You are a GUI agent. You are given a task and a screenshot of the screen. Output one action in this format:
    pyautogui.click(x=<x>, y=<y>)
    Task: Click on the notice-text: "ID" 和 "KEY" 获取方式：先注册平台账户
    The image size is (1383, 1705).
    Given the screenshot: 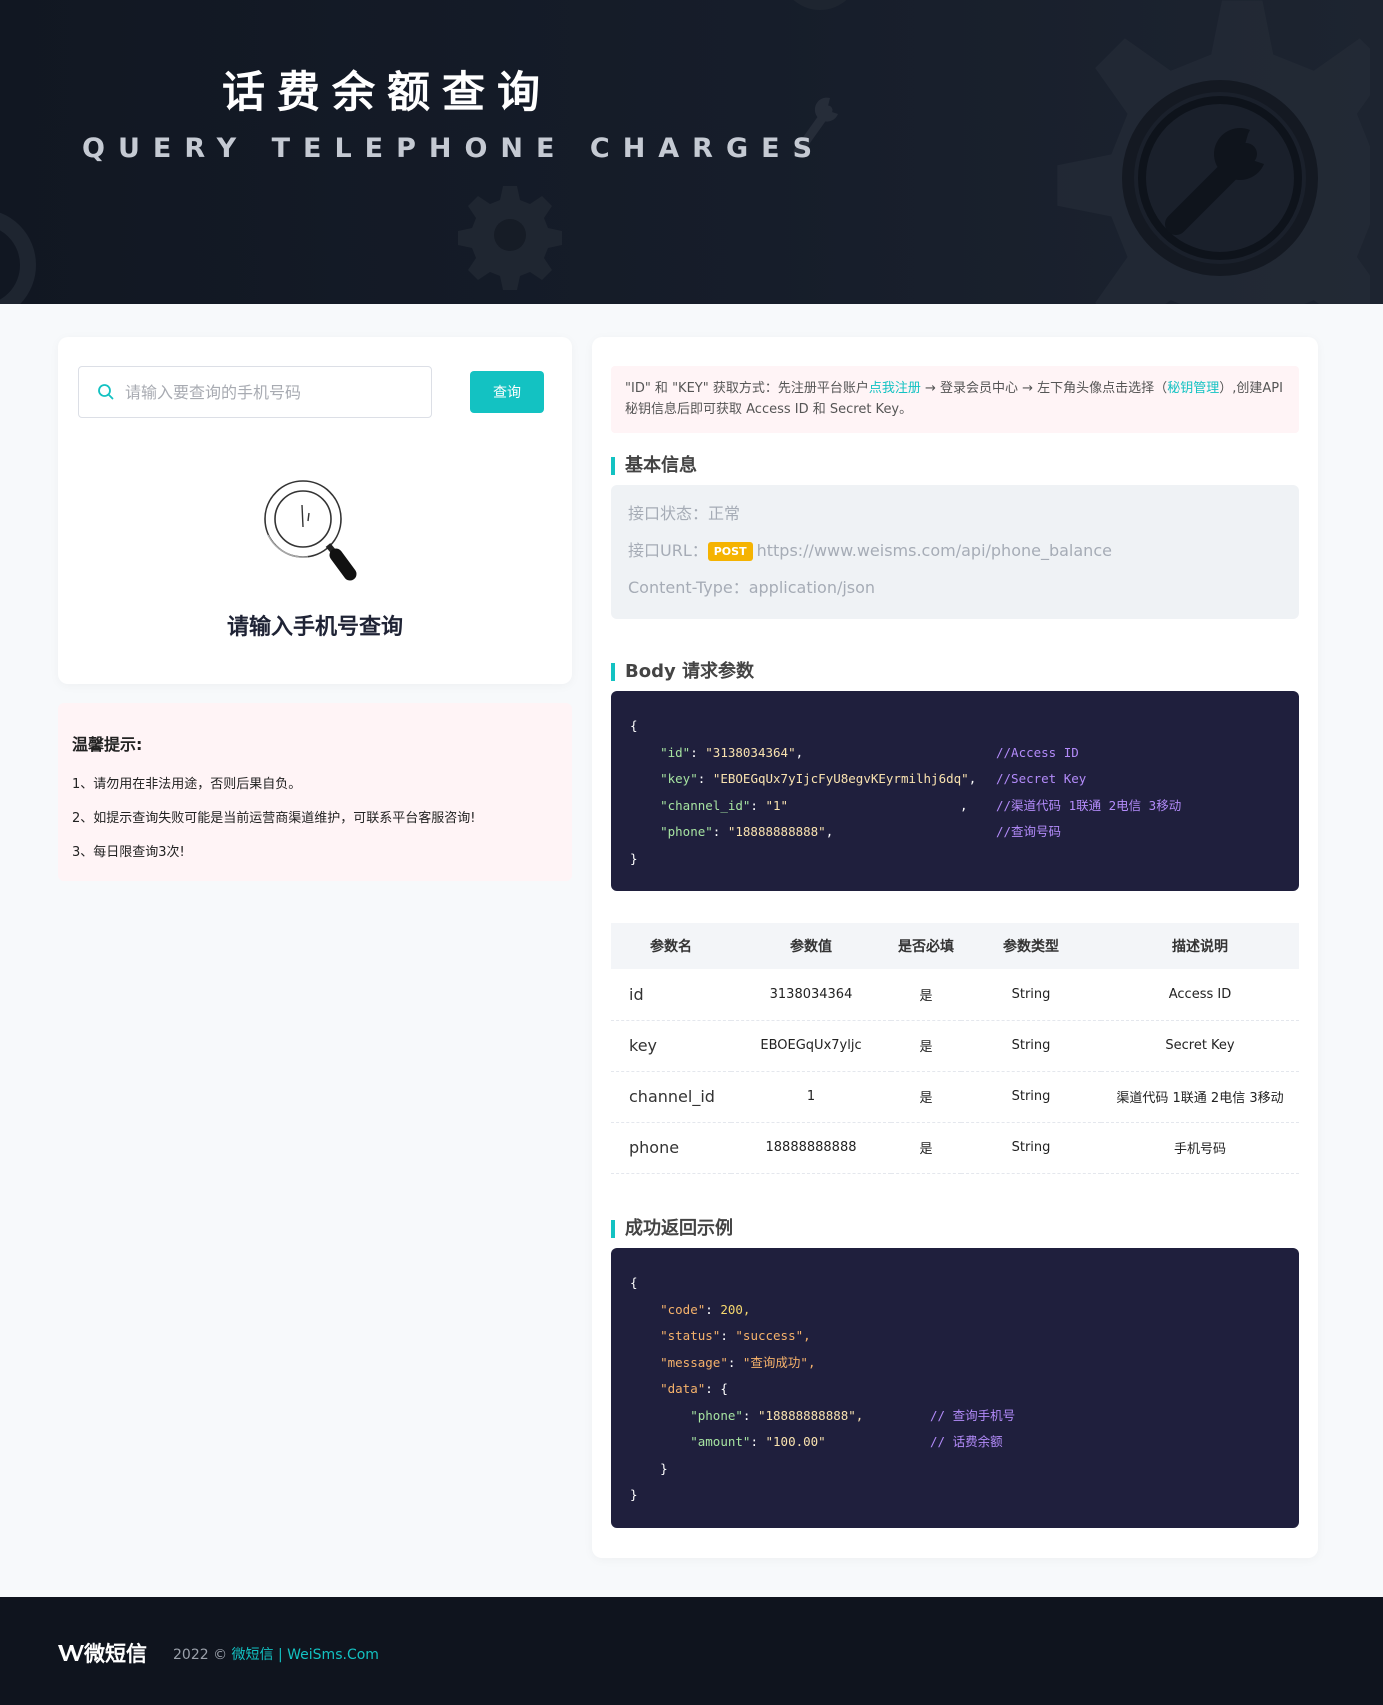 What is the action you would take?
    pyautogui.click(x=747, y=388)
    